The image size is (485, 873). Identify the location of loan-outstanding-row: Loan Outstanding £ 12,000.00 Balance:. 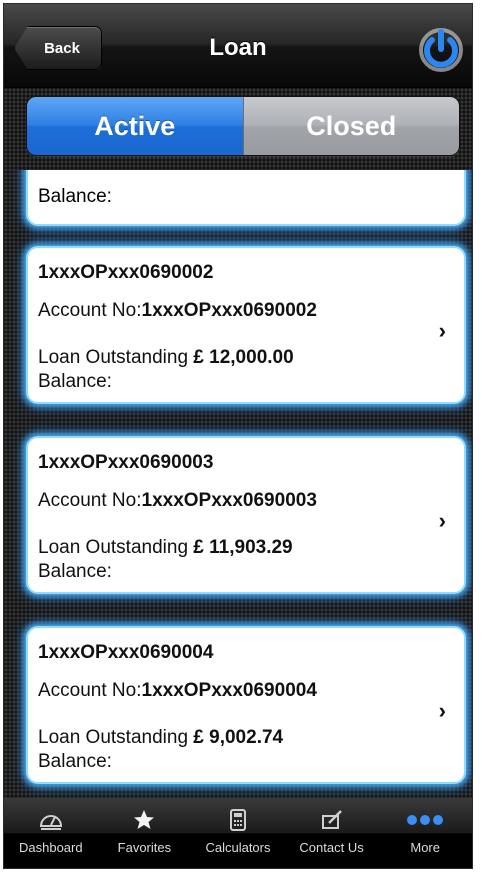
(166, 370).